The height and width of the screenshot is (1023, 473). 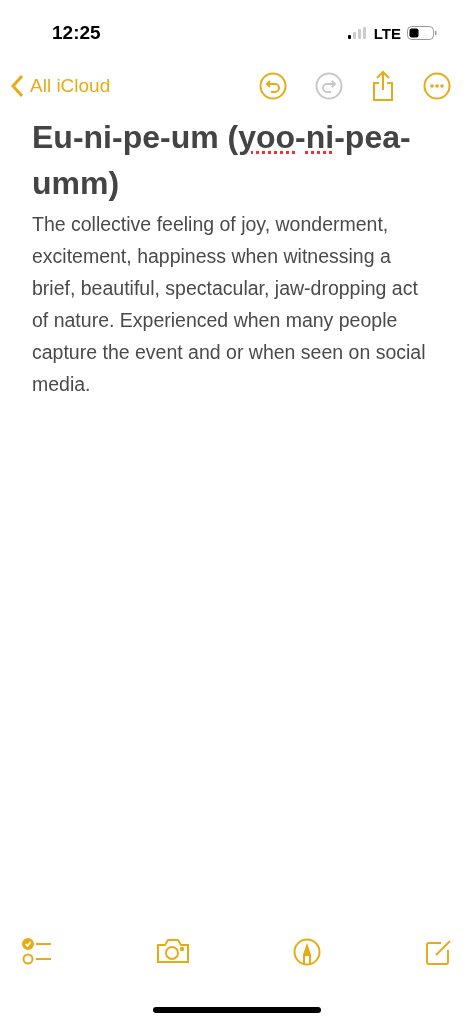 I want to click on battery-icon, so click(x=422, y=33).